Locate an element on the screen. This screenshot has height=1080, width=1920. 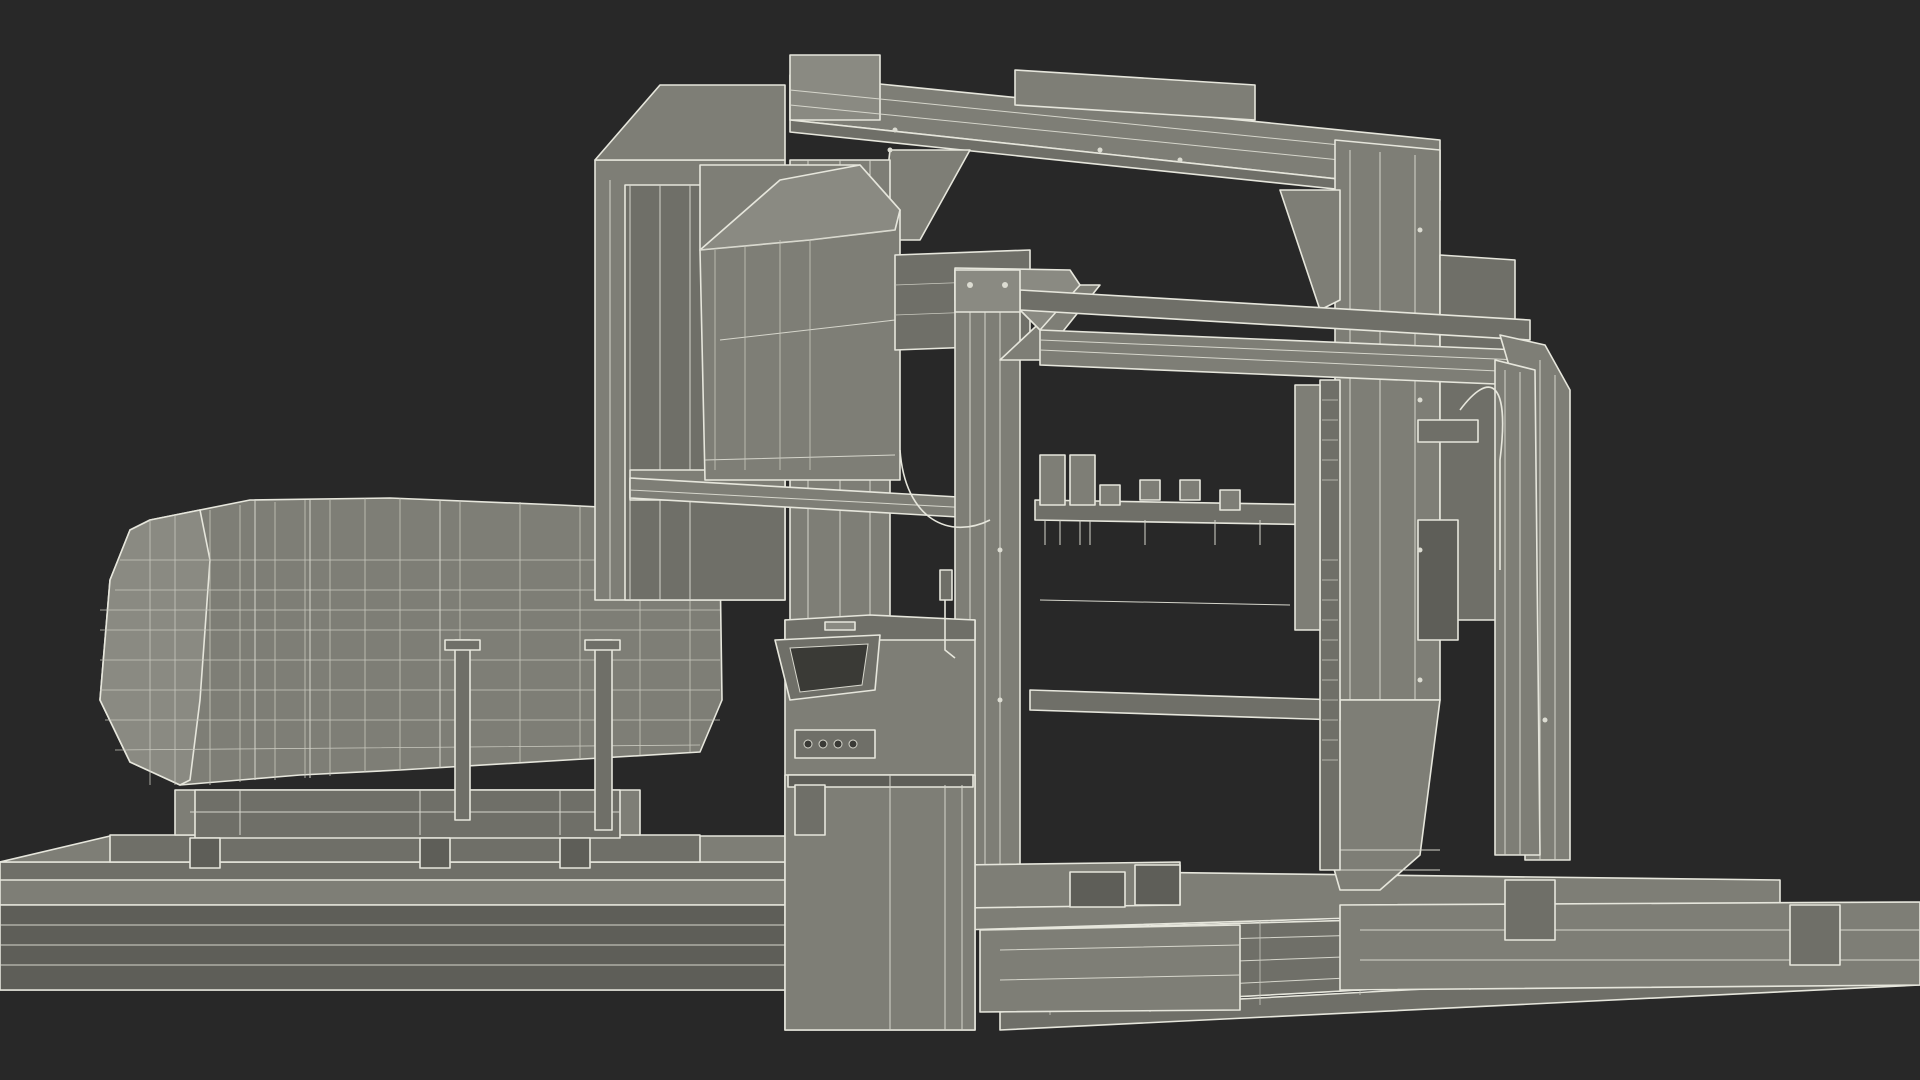
control-column is located at coordinates (875, 800).